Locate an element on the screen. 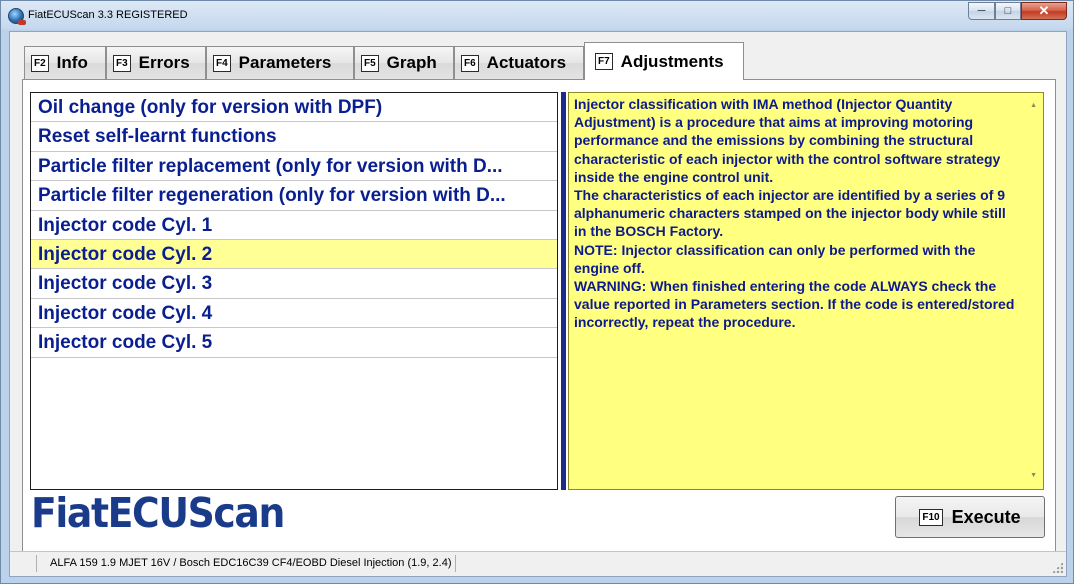 The height and width of the screenshot is (584, 1074). list-item: Injector code Cyl. 3 is located at coordinates (294, 284).